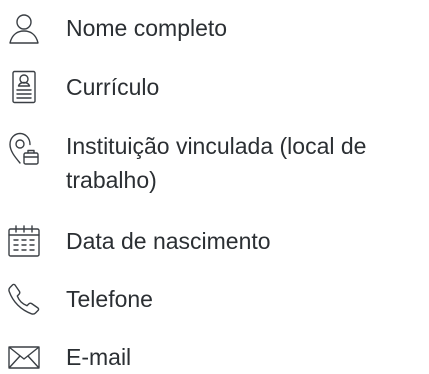 This screenshot has width=429, height=374. Describe the element at coordinates (147, 28) in the screenshot. I see `field-label: Nome completo` at that location.